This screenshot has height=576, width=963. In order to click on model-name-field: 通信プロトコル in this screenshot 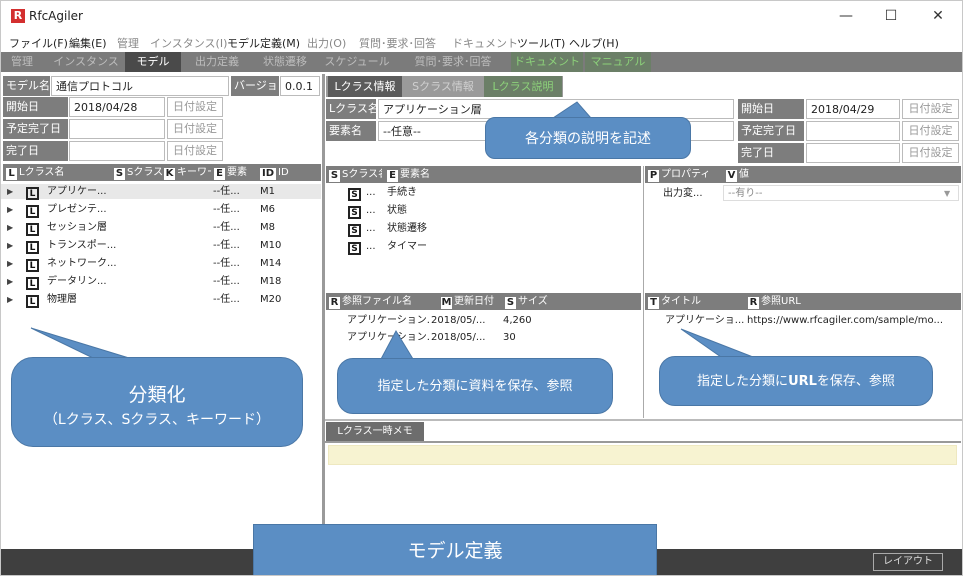, I will do `click(140, 86)`.